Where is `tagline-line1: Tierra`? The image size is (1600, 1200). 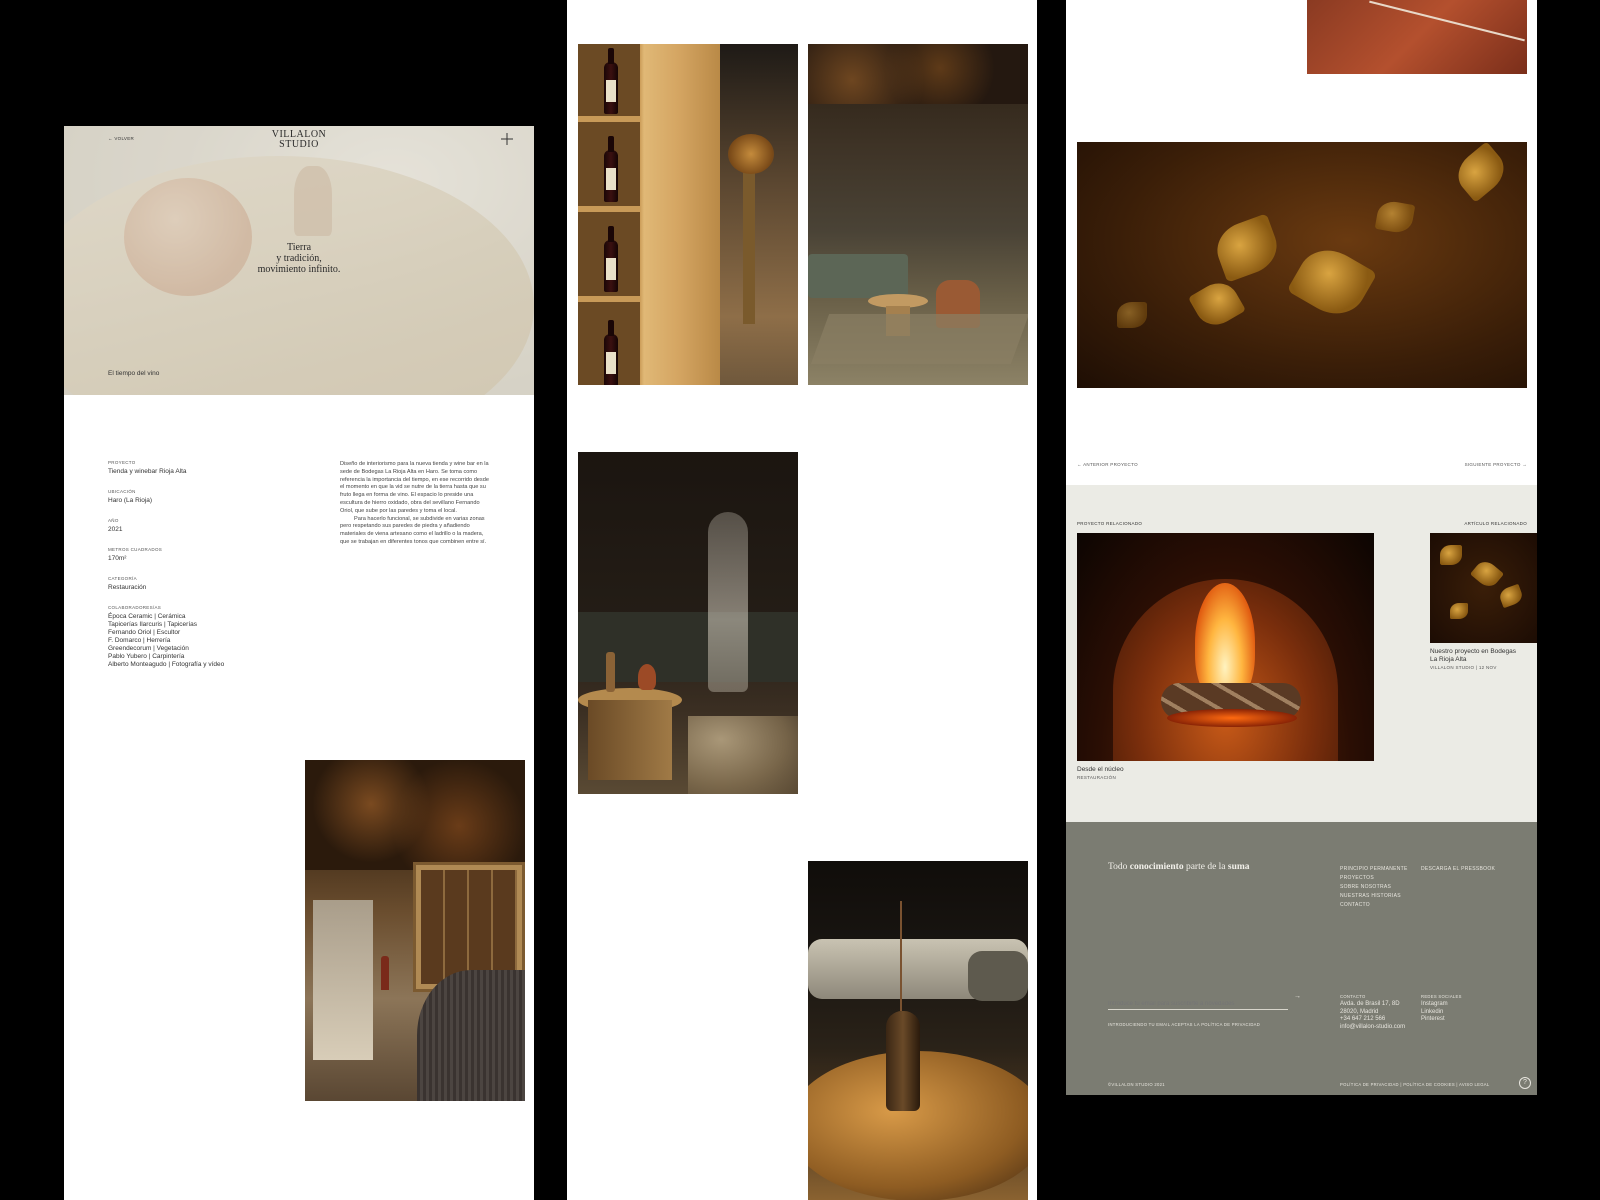 tagline-line1: Tierra is located at coordinates (299, 247).